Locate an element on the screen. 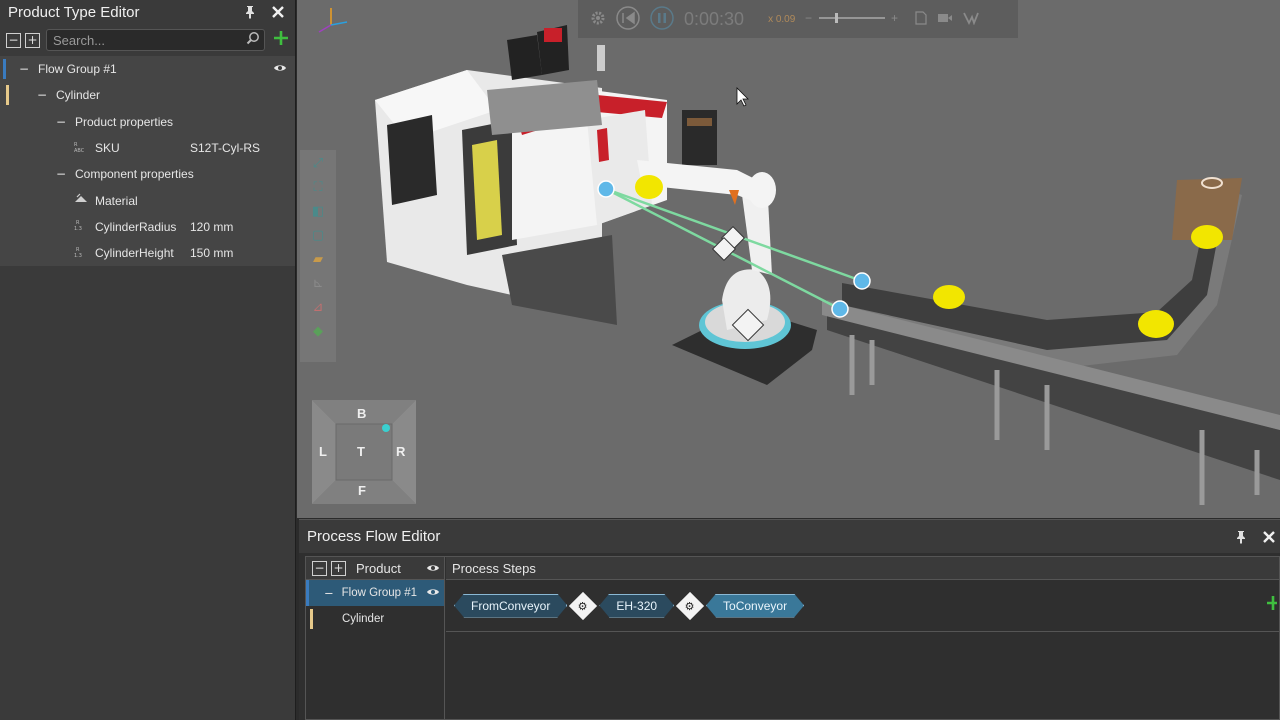  dimension-icon: ⊿ is located at coordinates (318, 308).